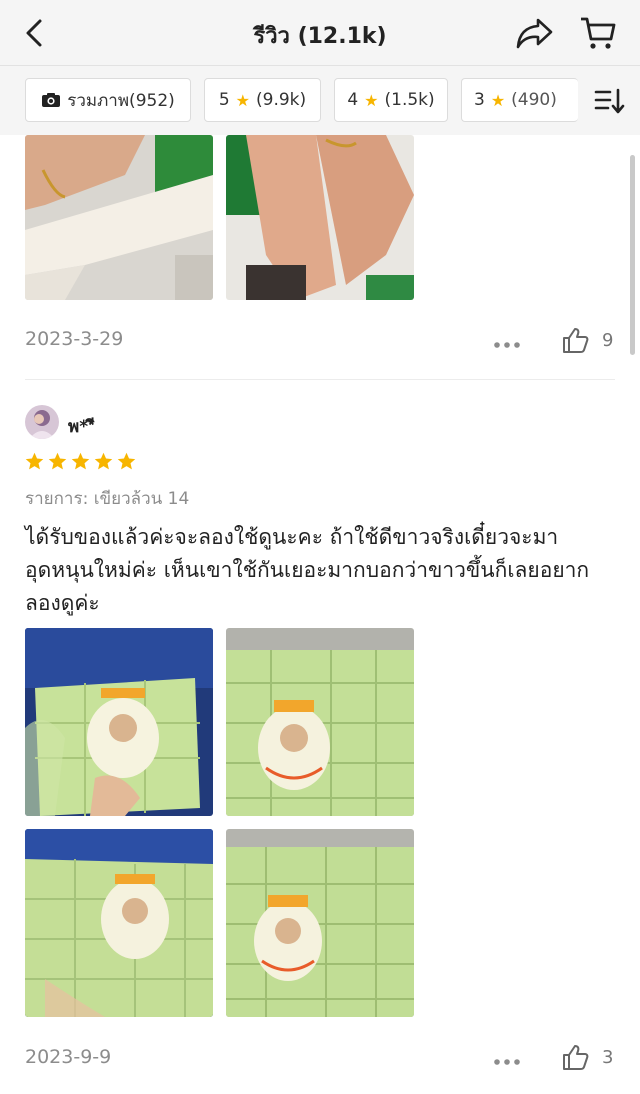 This screenshot has width=640, height=1094. Describe the element at coordinates (42, 422) in the screenshot. I see `avatar` at that location.